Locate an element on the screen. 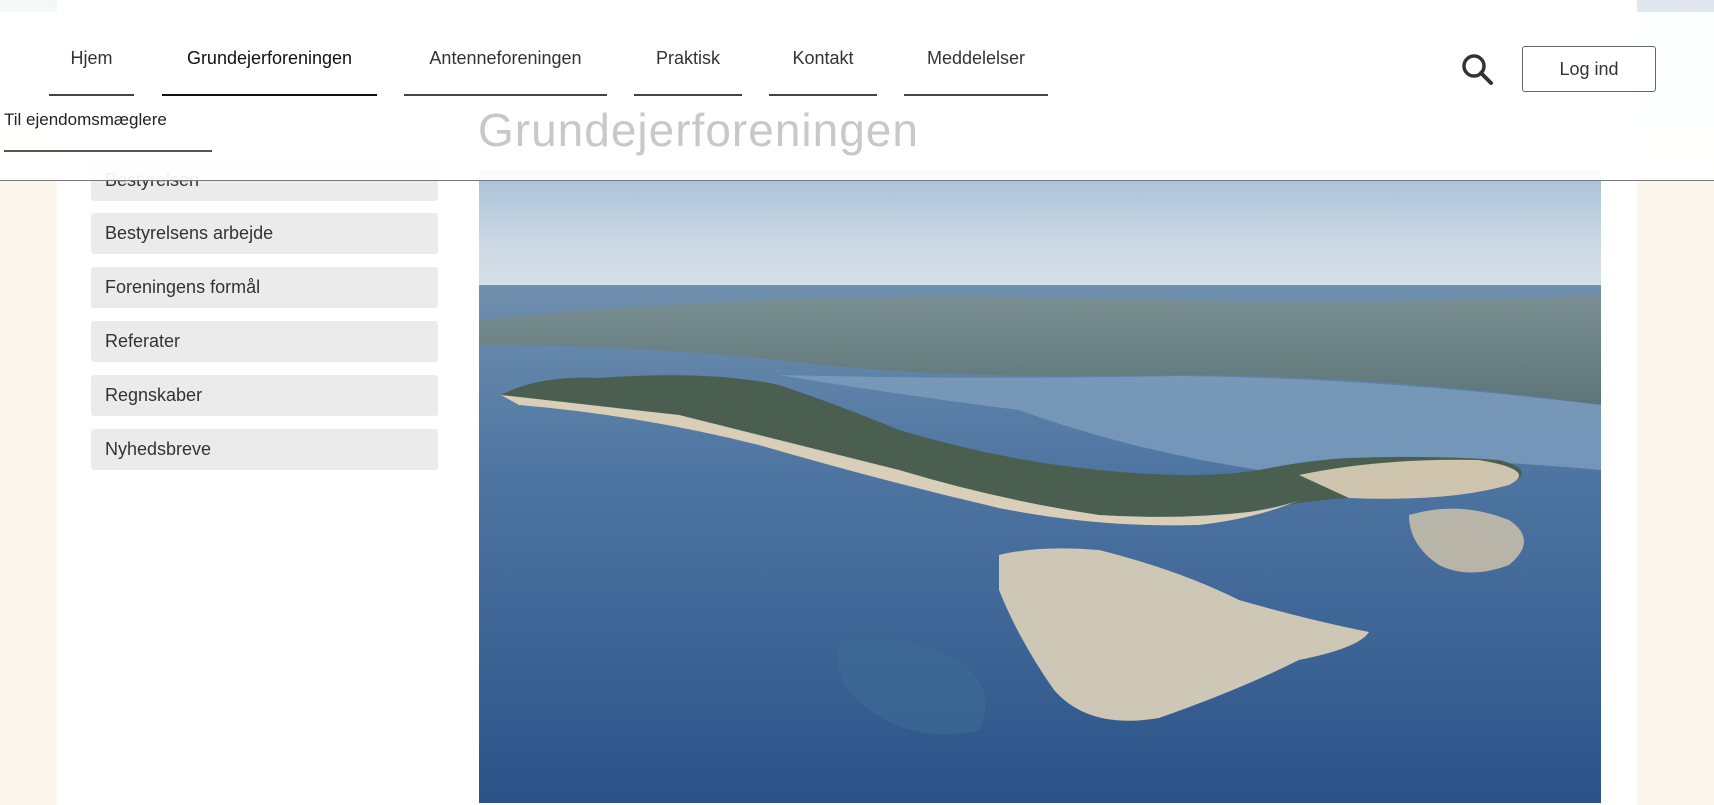  sidebar-item-bestyrelsens-arbejde: Bestyrelsens arbejde is located at coordinates (264, 233).